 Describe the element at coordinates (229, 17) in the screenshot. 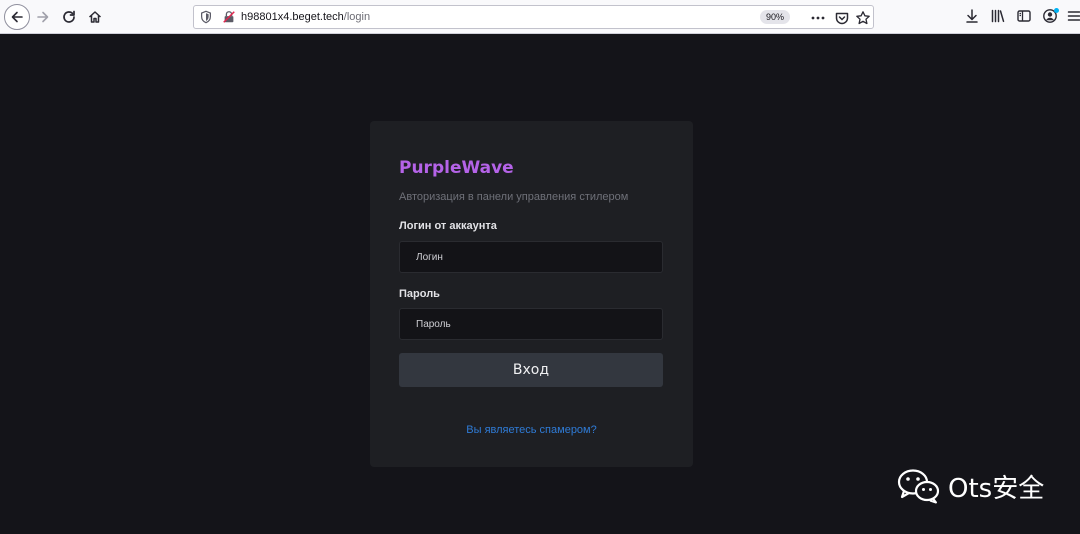

I see `insecure-lock-icon` at that location.